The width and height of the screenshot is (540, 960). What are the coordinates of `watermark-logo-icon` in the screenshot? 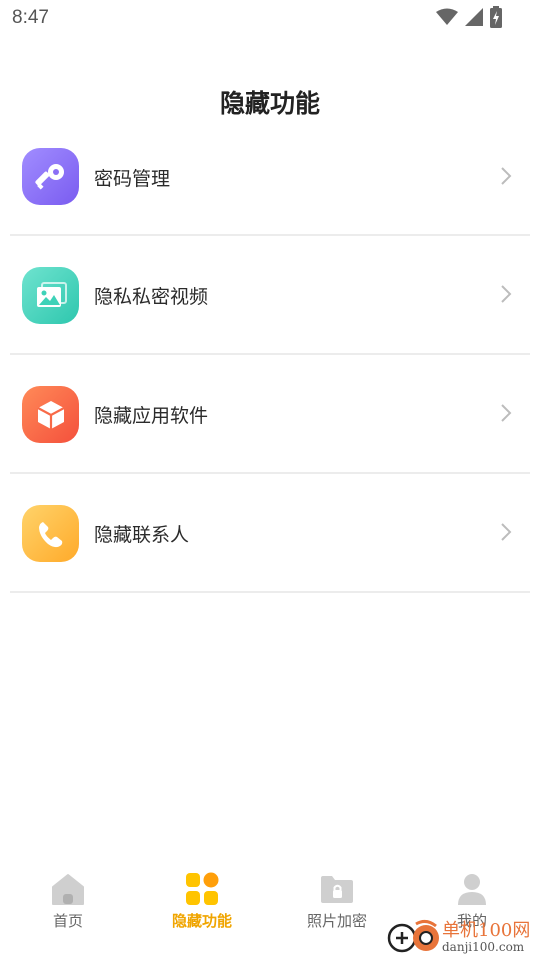 It's located at (413, 936).